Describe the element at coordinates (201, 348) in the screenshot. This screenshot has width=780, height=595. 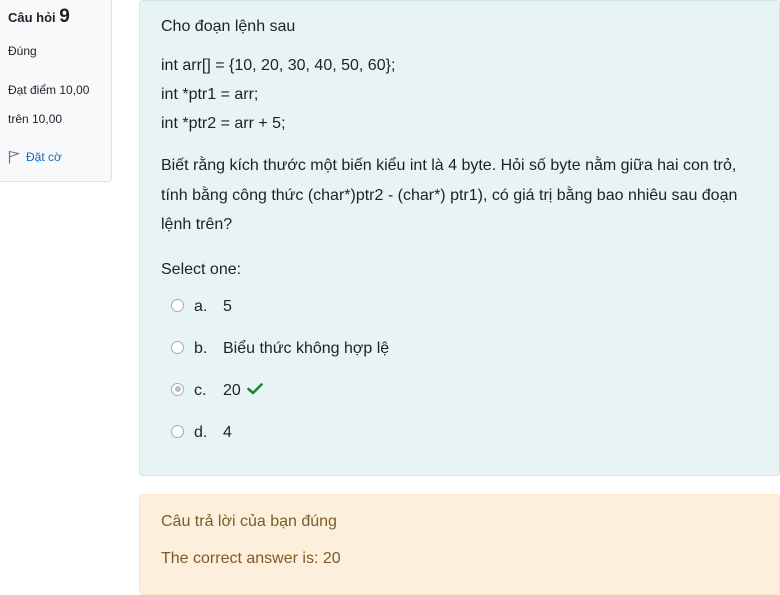
I see `option-letter: b.` at that location.